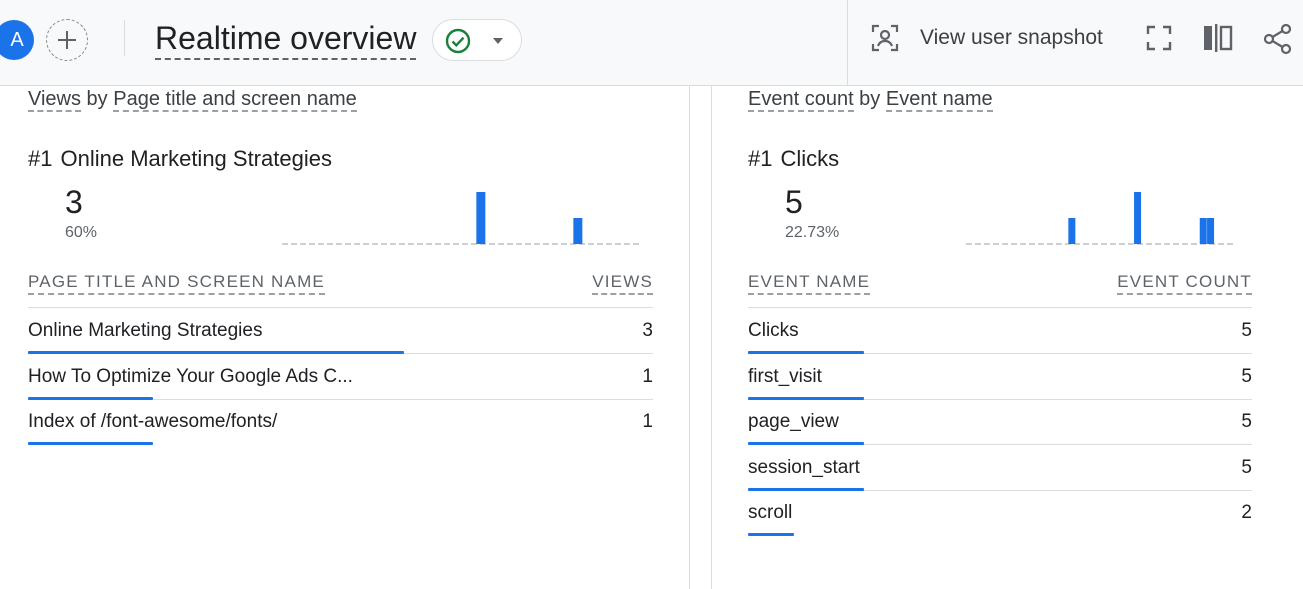  I want to click on dimension-selector: Event name, so click(939, 100).